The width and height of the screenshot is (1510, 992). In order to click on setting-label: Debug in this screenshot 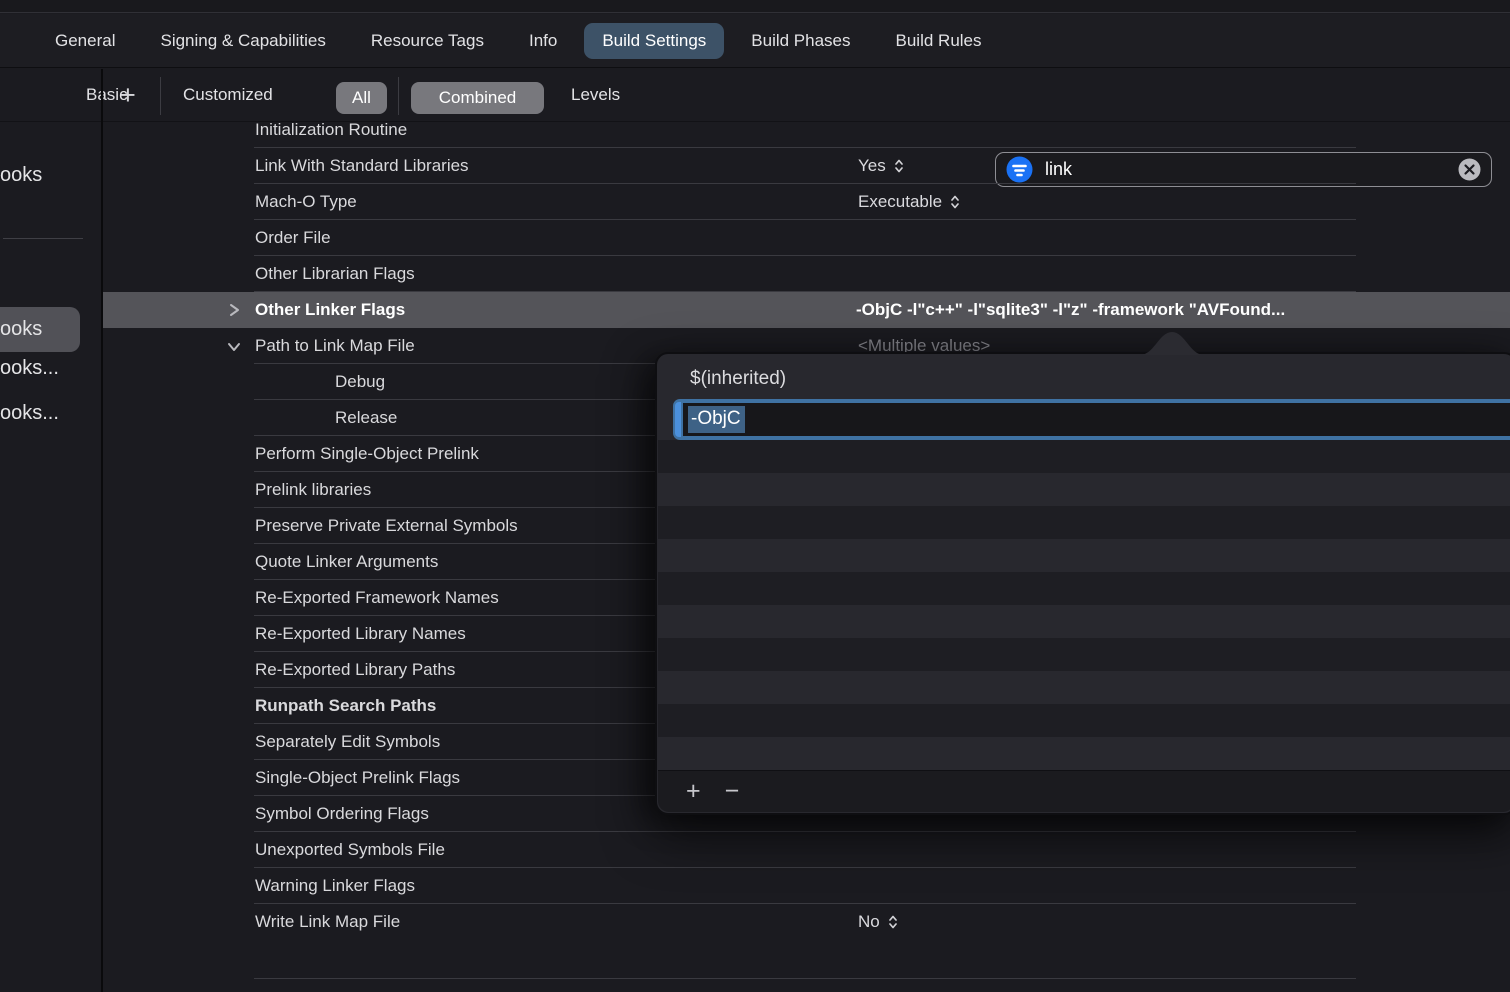, I will do `click(360, 381)`.